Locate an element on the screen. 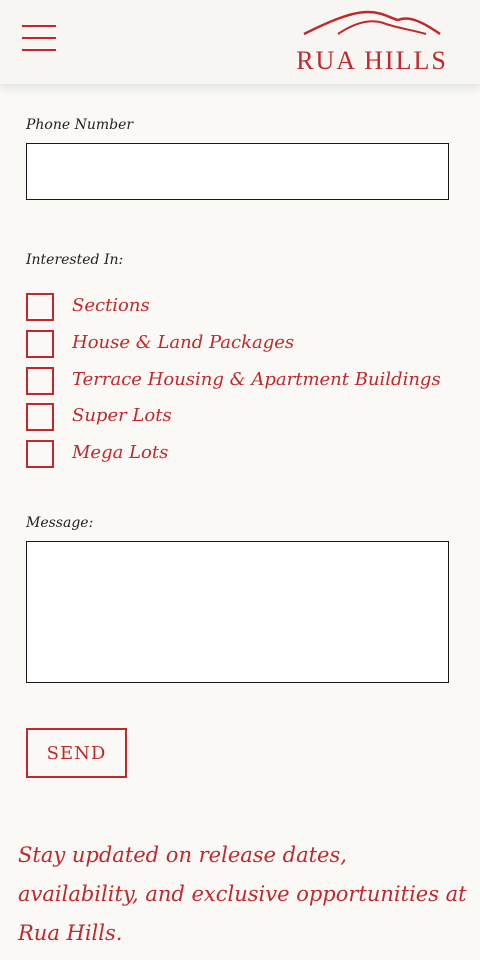 The image size is (480, 960). site-header: RUA HILLS is located at coordinates (240, 42).